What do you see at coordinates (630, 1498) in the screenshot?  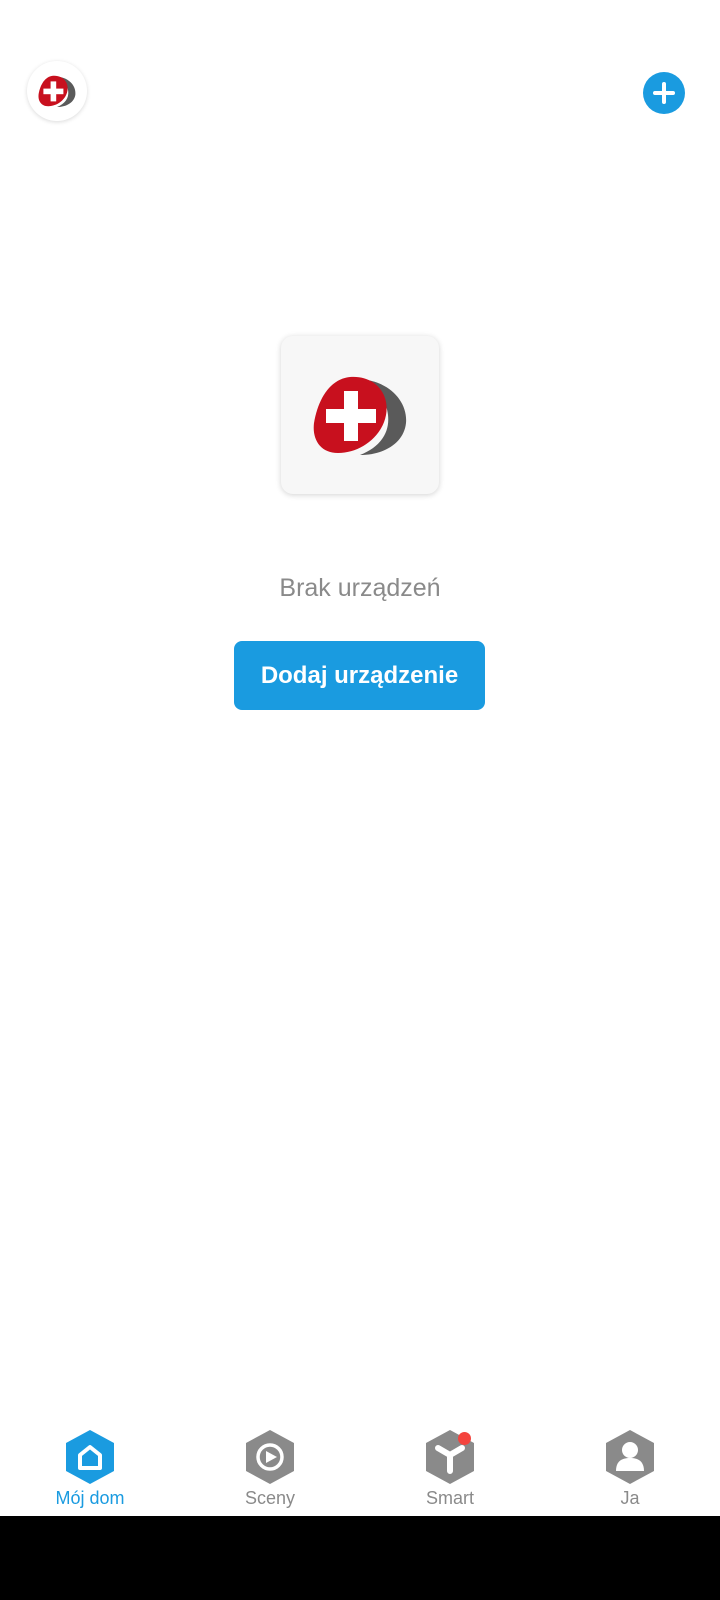 I see `tab-label: Ja` at bounding box center [630, 1498].